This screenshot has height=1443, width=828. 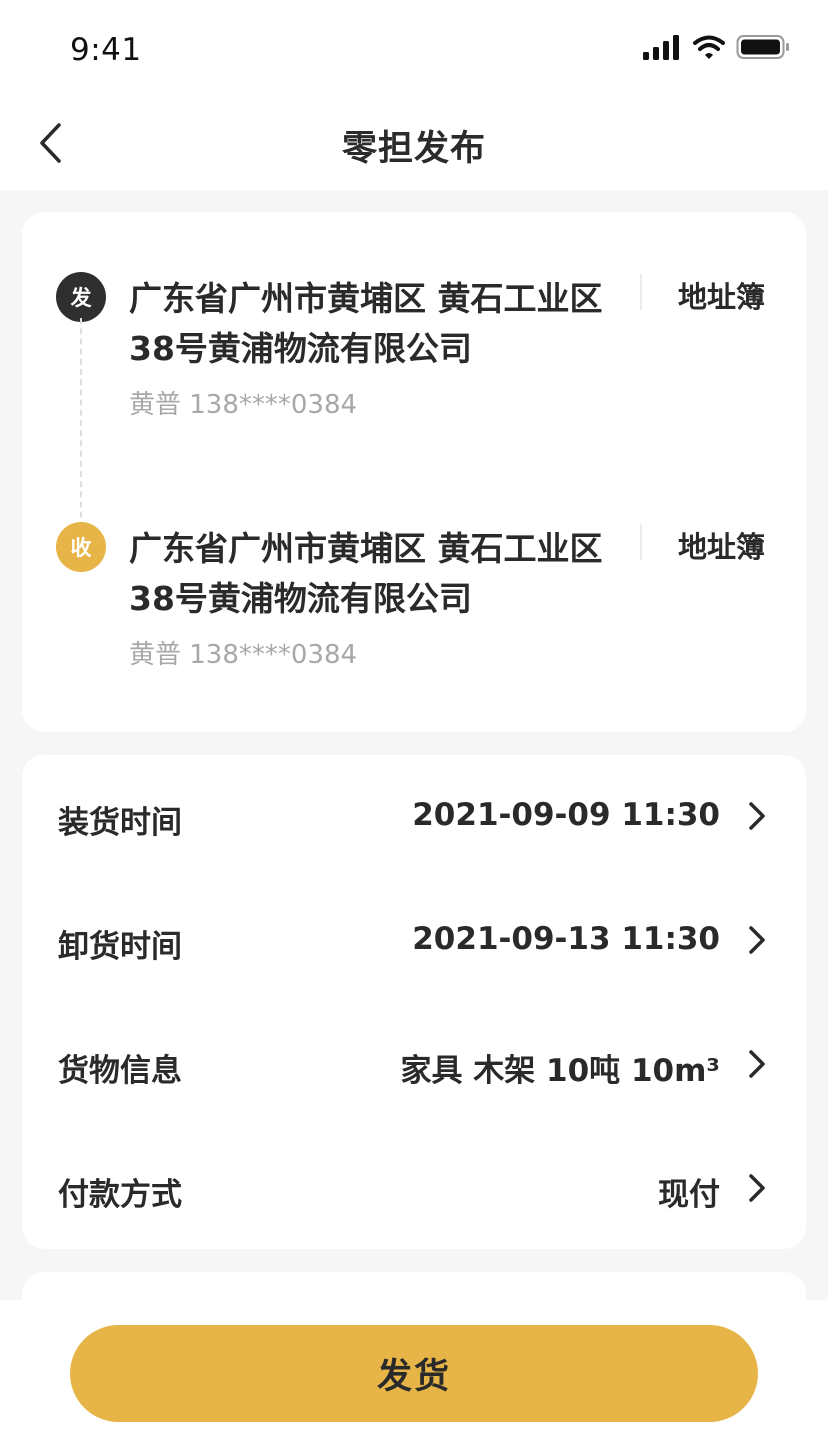 I want to click on receiver-address-book-link: 地址簿, so click(x=721, y=545).